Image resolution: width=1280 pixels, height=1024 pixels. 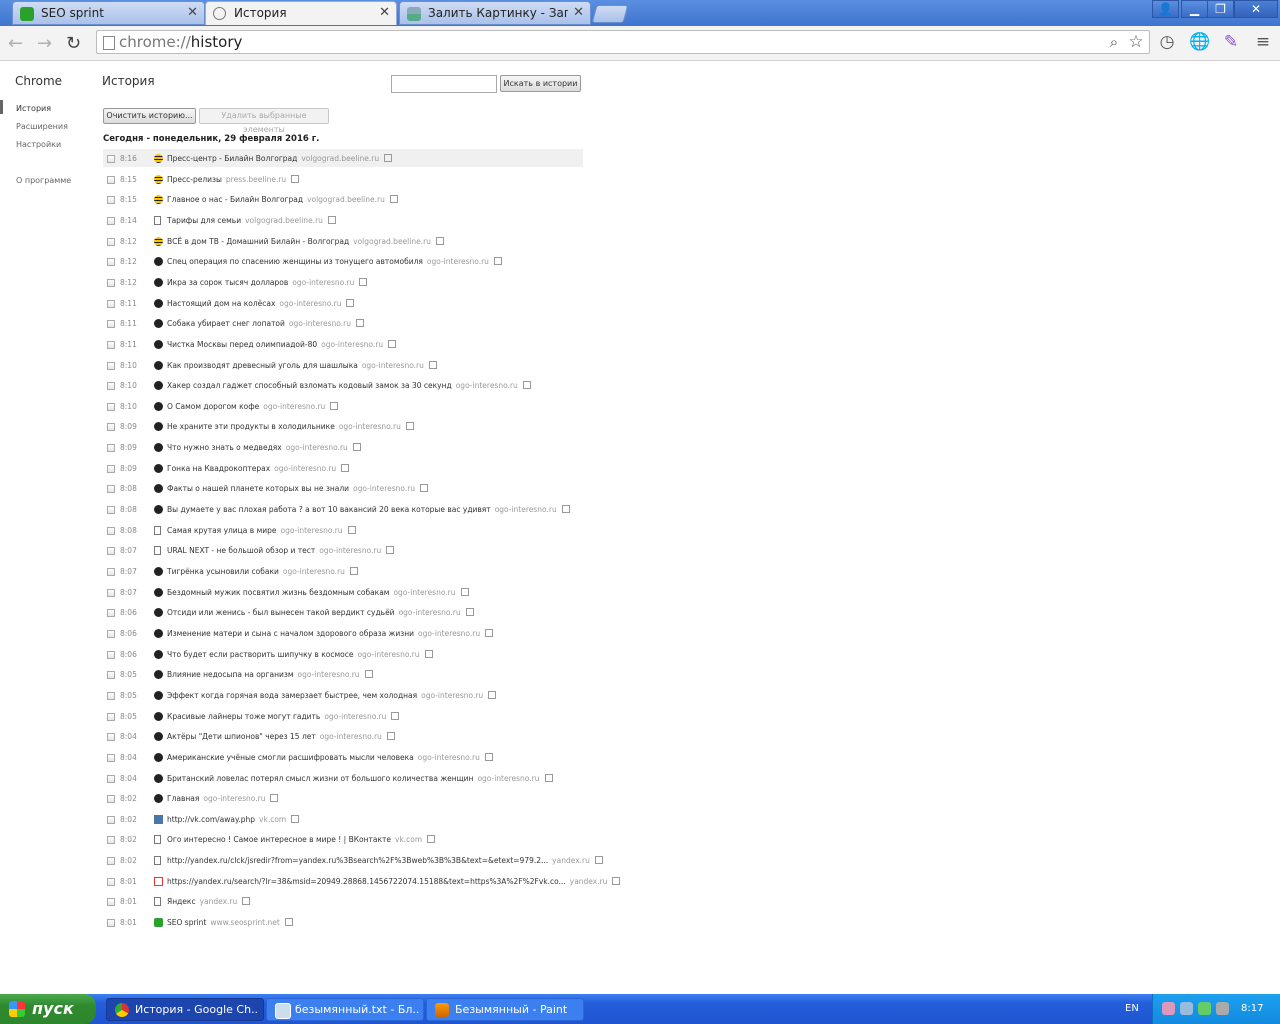 I want to click on entry-title-link: Главная, so click(x=183, y=798).